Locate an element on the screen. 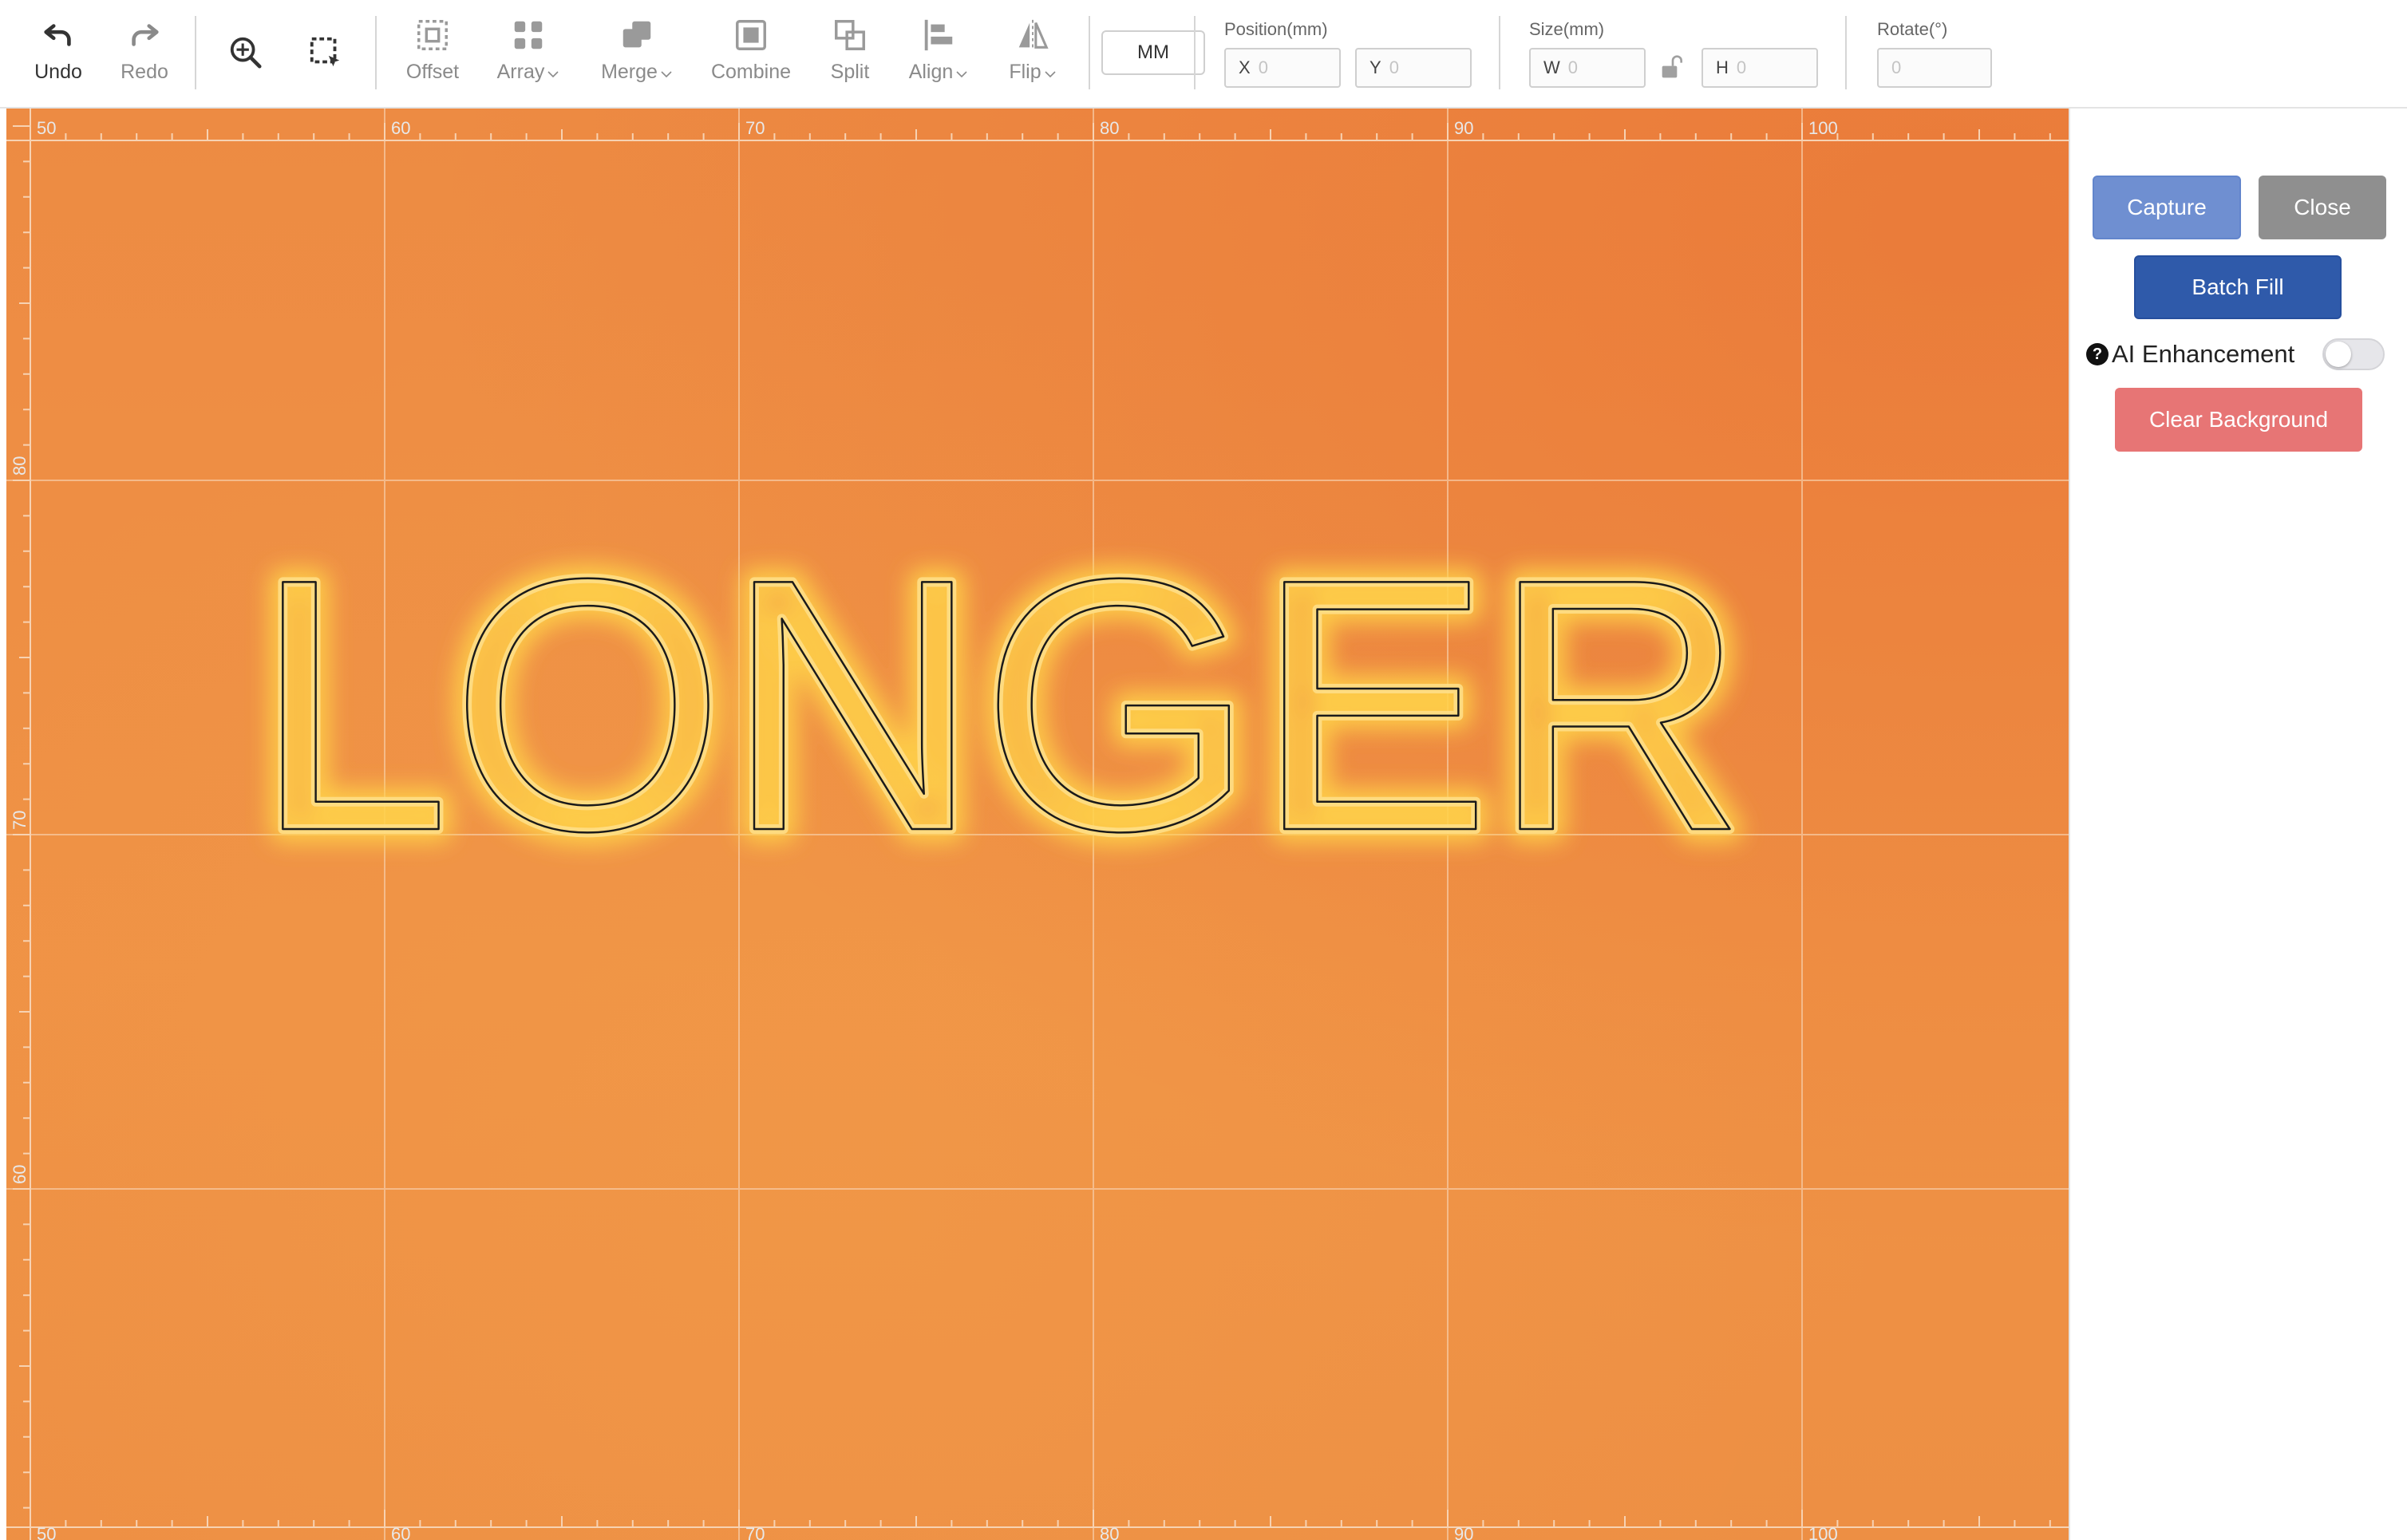  size-w-value: 0 is located at coordinates (1573, 67).